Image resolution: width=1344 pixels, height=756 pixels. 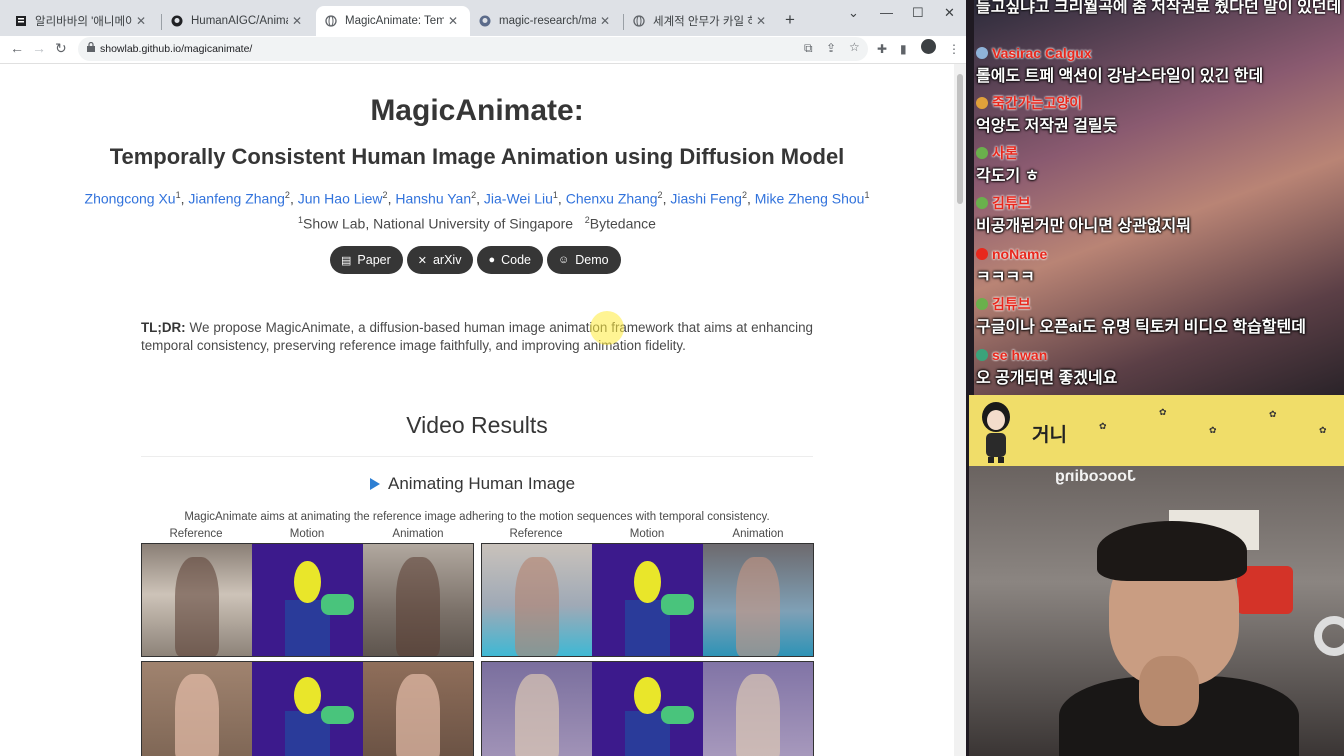 What do you see at coordinates (1169, 691) in the screenshot?
I see `streamer-hand` at bounding box center [1169, 691].